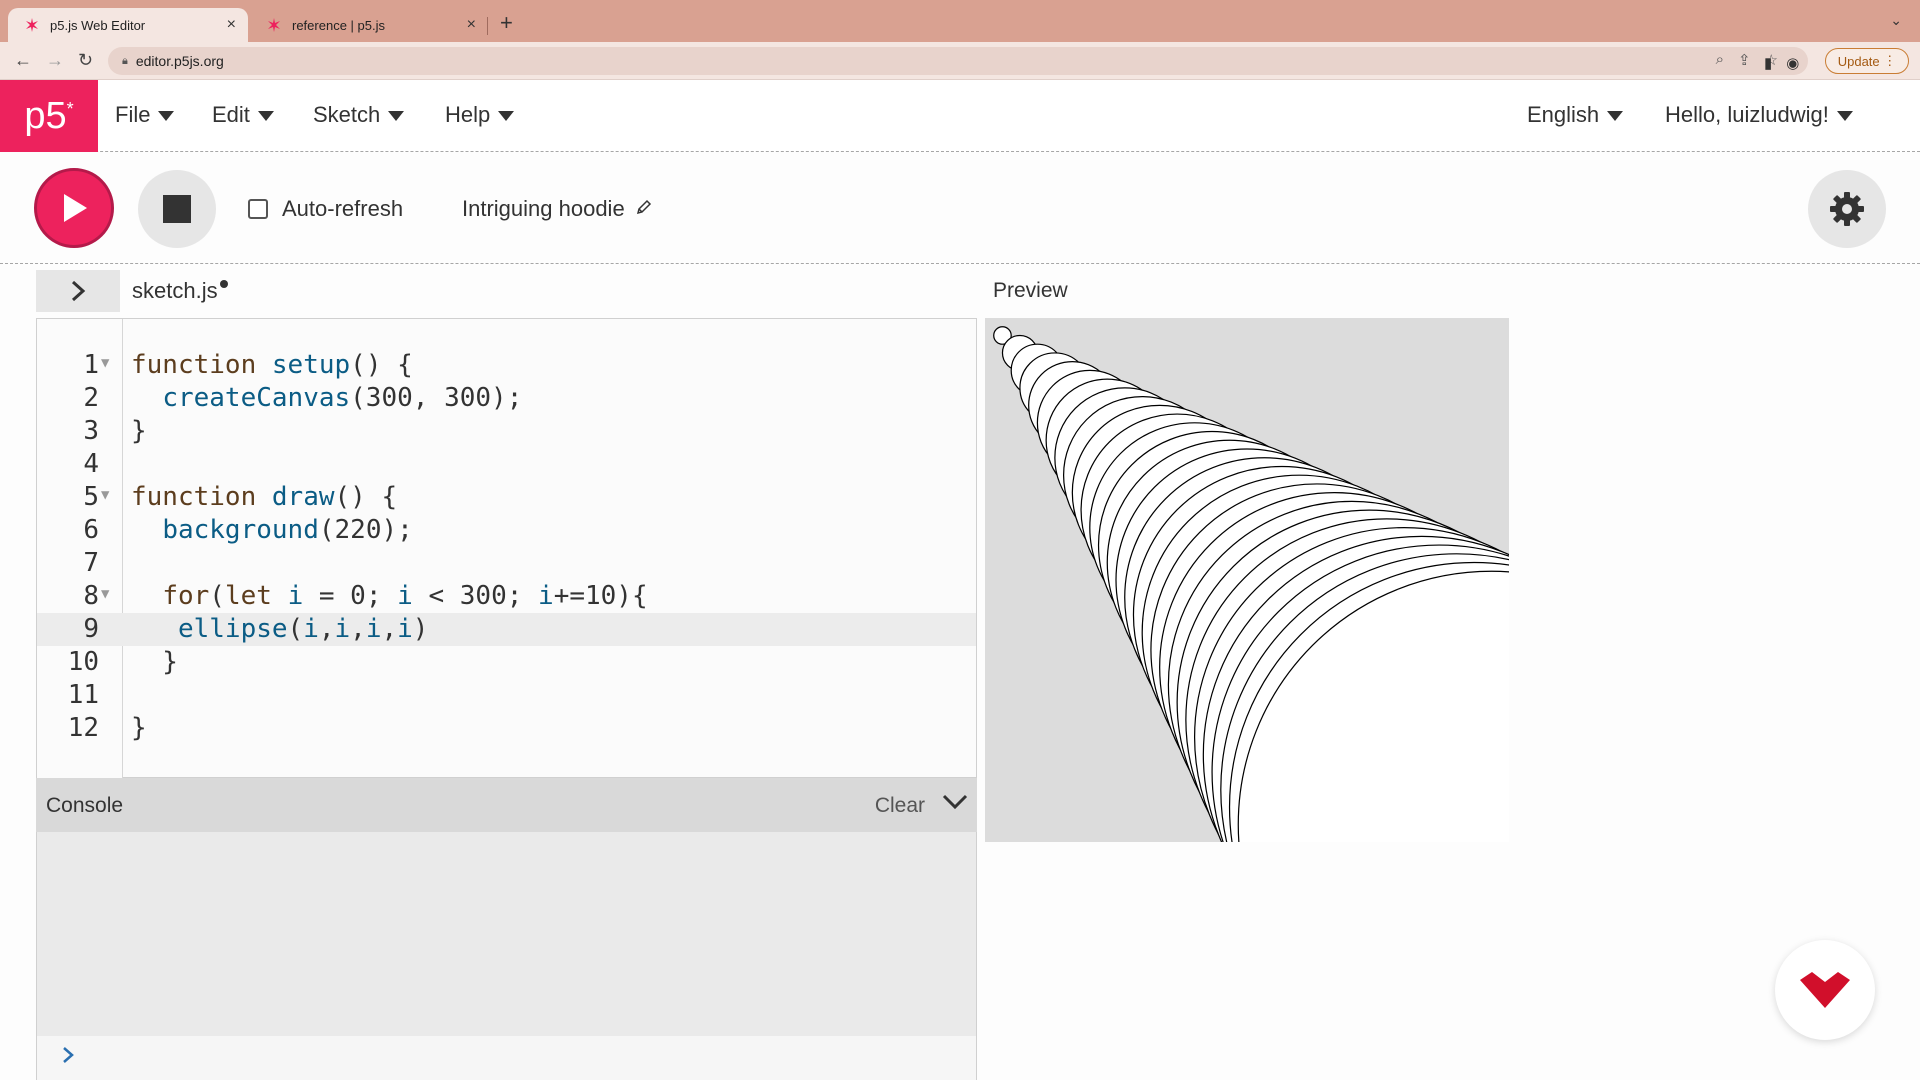  Describe the element at coordinates (359, 115) in the screenshot. I see `menu-sketch: Sketch` at that location.